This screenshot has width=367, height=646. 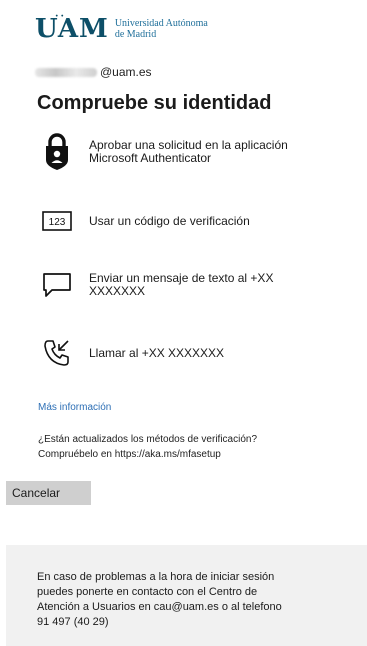 I want to click on option-label-line2: Microsoft Authenticator, so click(x=150, y=158).